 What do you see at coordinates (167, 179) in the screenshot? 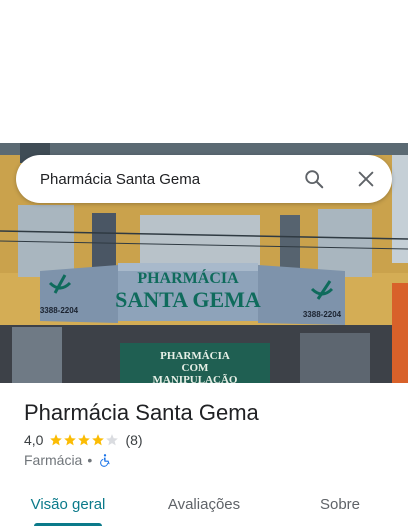
I see `search-input: Pharmácia Santa Gema` at bounding box center [167, 179].